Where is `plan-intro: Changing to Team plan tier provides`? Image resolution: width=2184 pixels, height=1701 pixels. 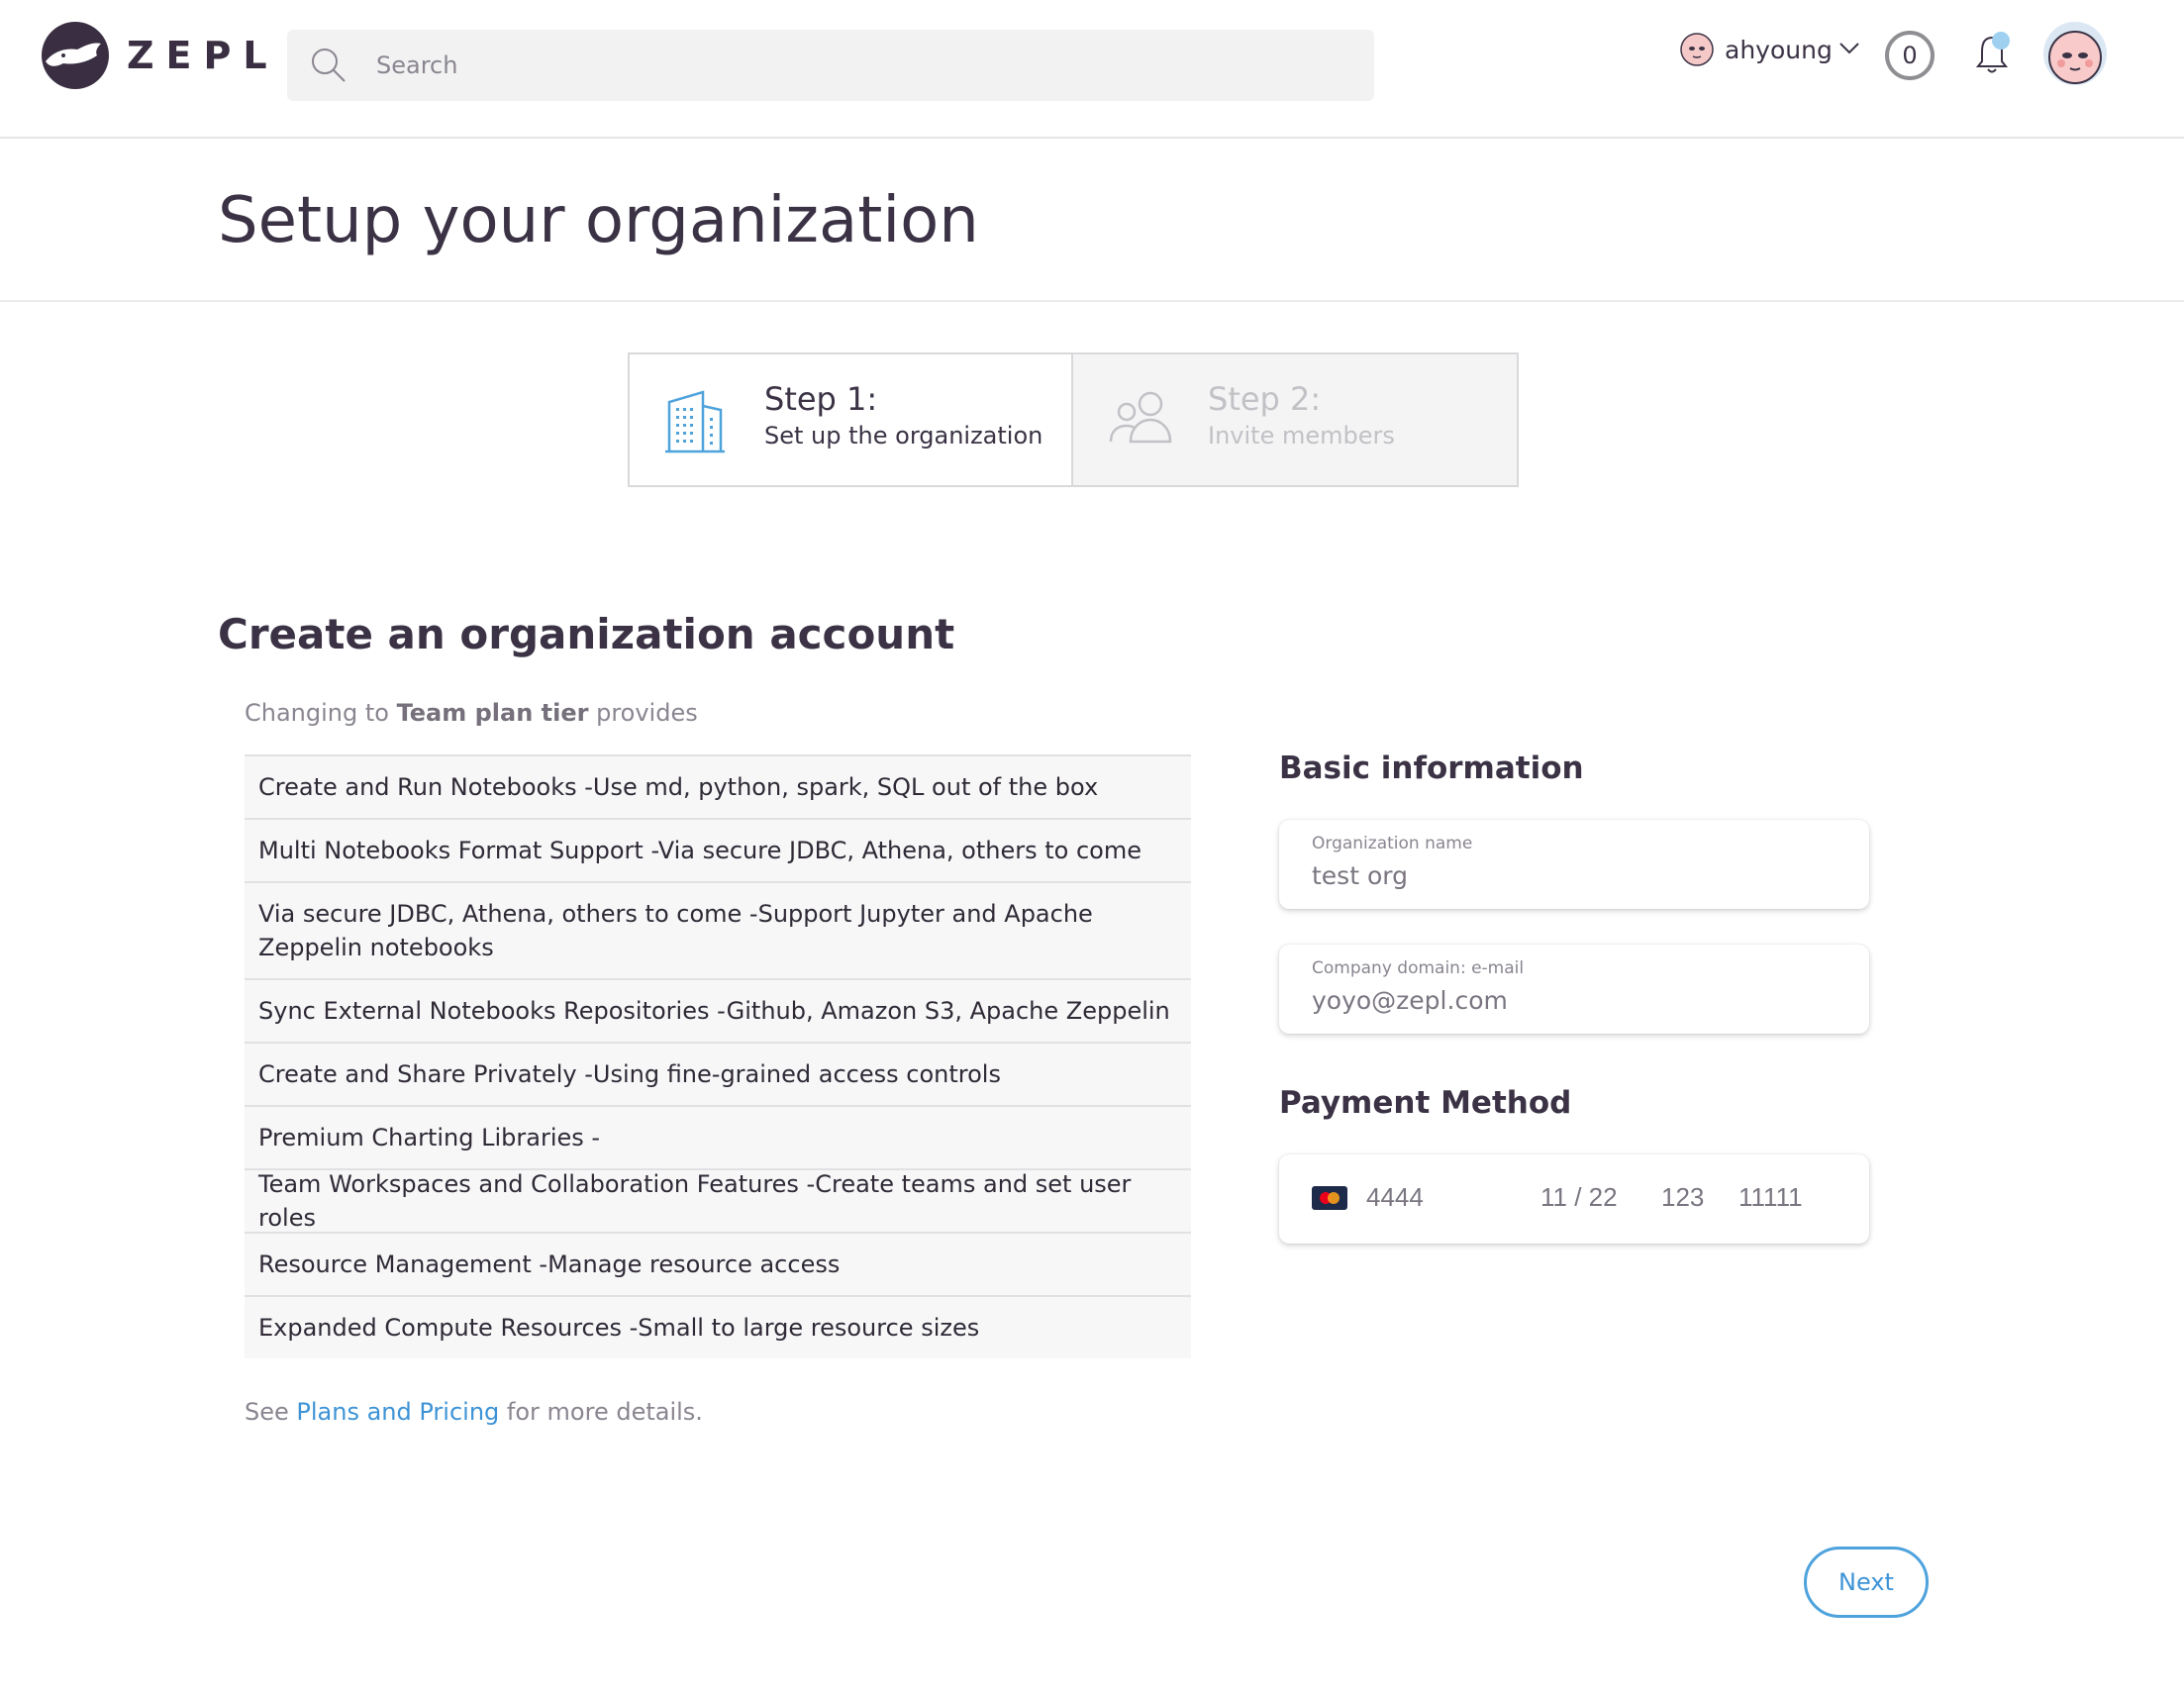 plan-intro: Changing to Team plan tier provides is located at coordinates (471, 713).